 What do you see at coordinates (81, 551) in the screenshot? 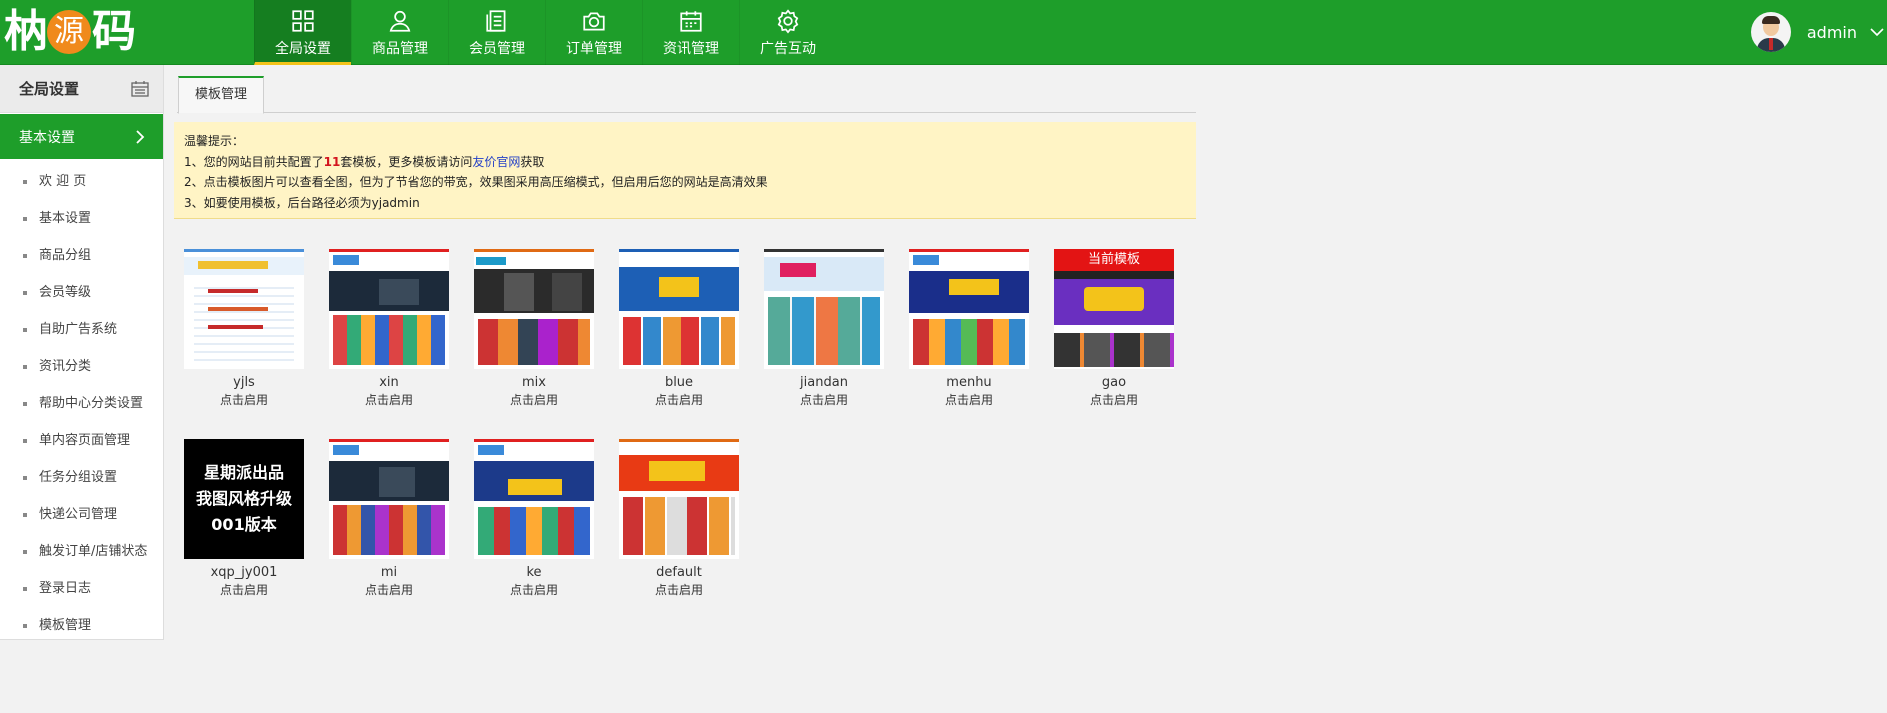
I see `sidebar-item-trigger-status: 触发订单/店铺状态` at bounding box center [81, 551].